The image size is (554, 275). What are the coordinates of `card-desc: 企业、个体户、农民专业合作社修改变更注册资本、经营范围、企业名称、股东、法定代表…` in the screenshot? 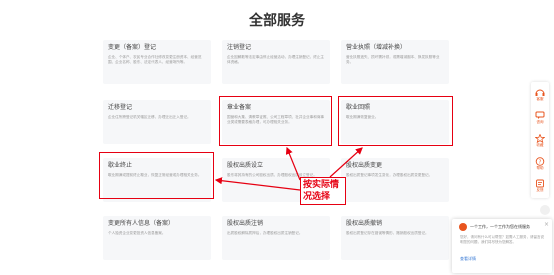 It's located at (155, 59).